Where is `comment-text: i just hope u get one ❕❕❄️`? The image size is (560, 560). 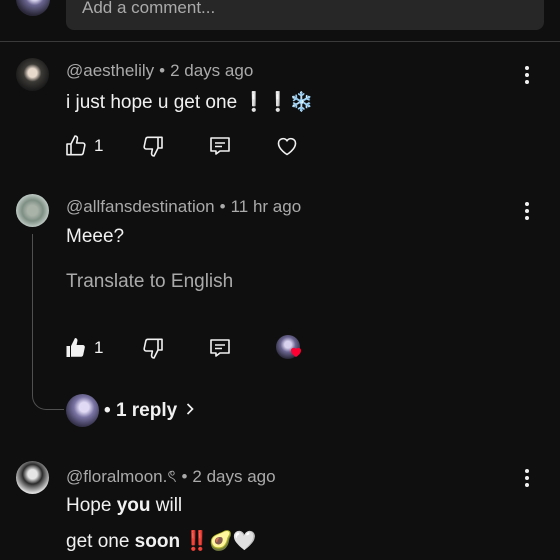
comment-text: i just hope u get one ❕❕❄️ is located at coordinates (190, 102).